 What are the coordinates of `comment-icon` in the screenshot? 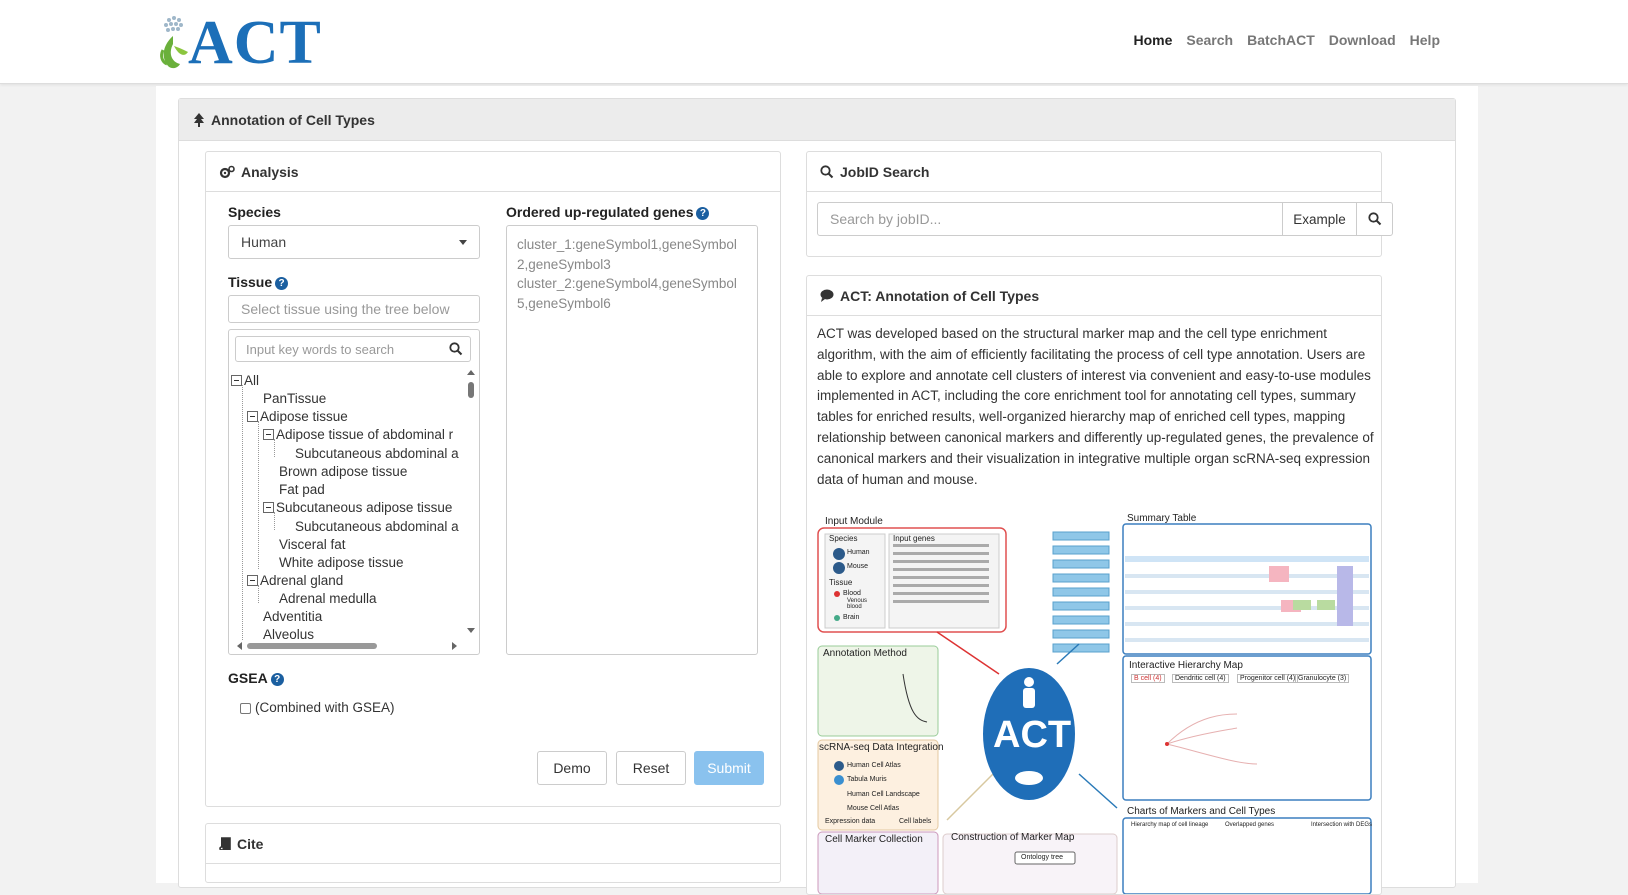 It's located at (827, 295).